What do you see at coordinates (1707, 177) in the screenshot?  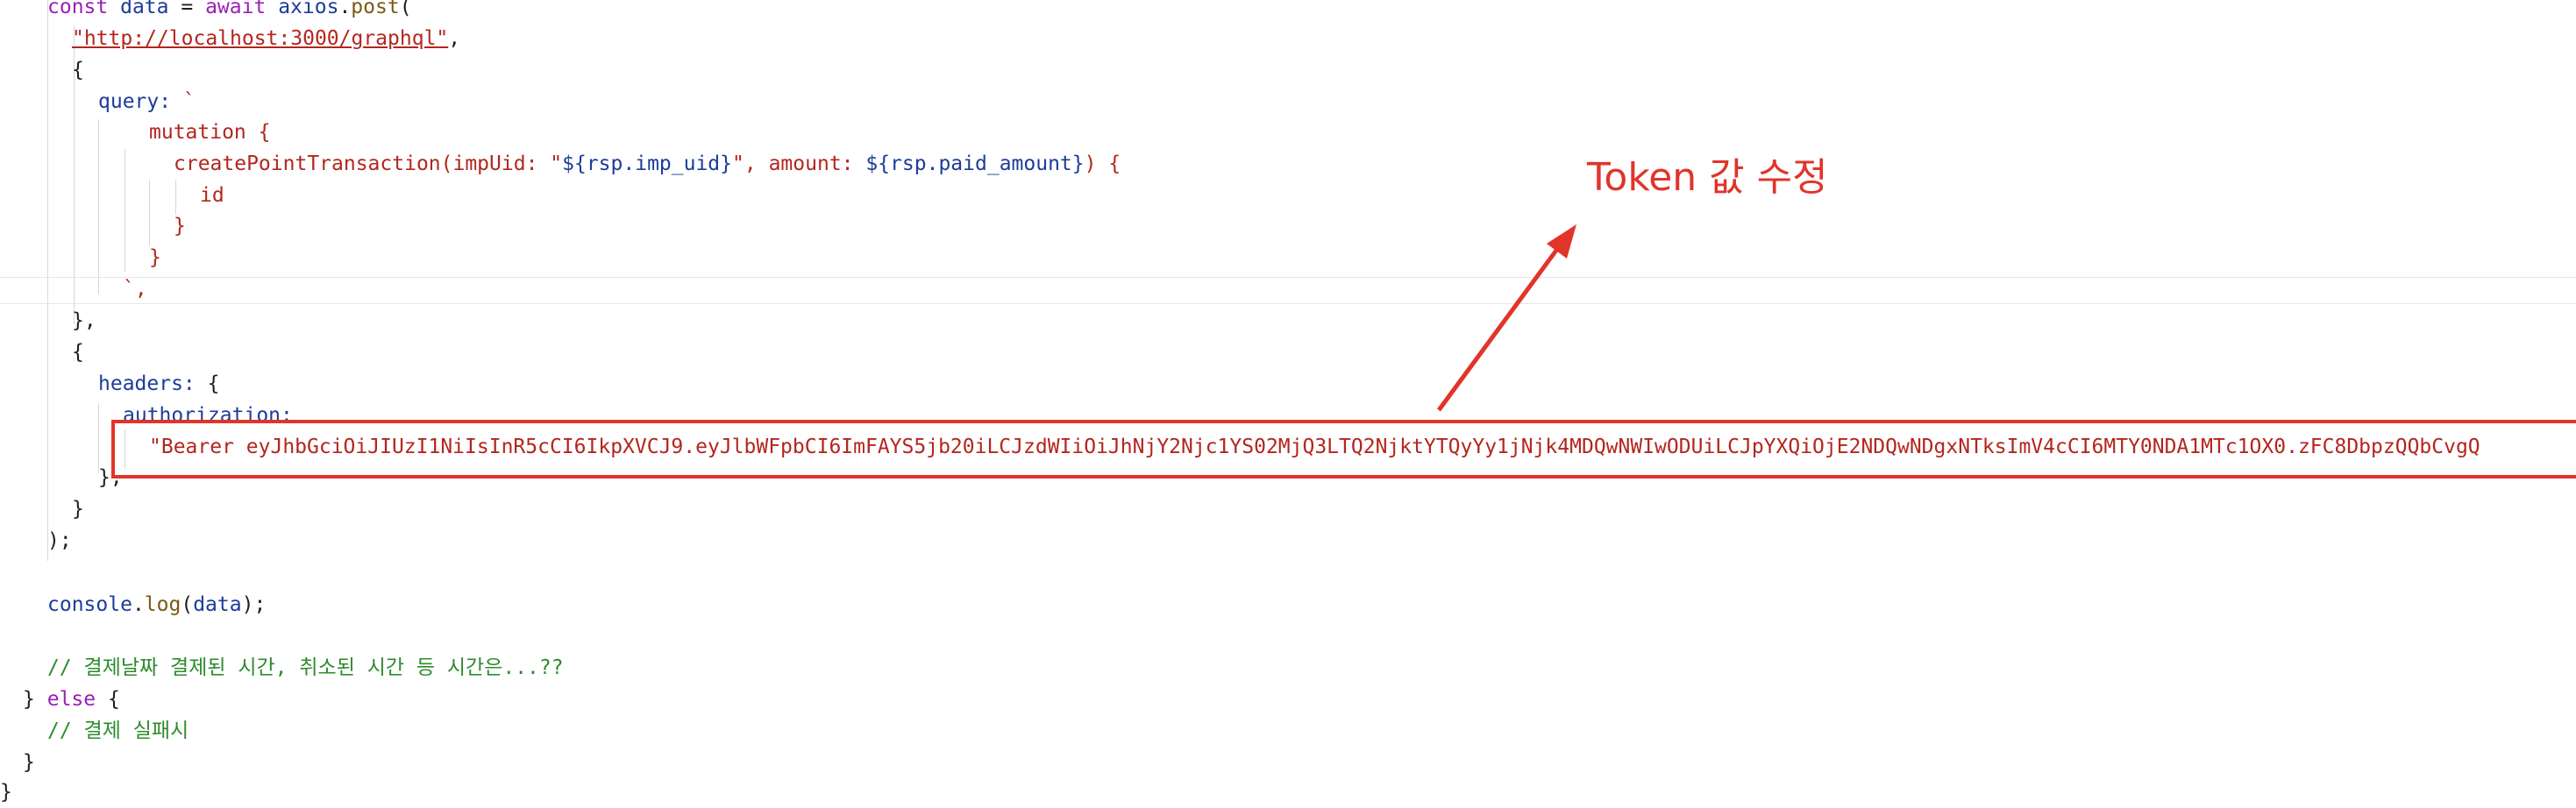 I see `annotation-label: Token 값 수정` at bounding box center [1707, 177].